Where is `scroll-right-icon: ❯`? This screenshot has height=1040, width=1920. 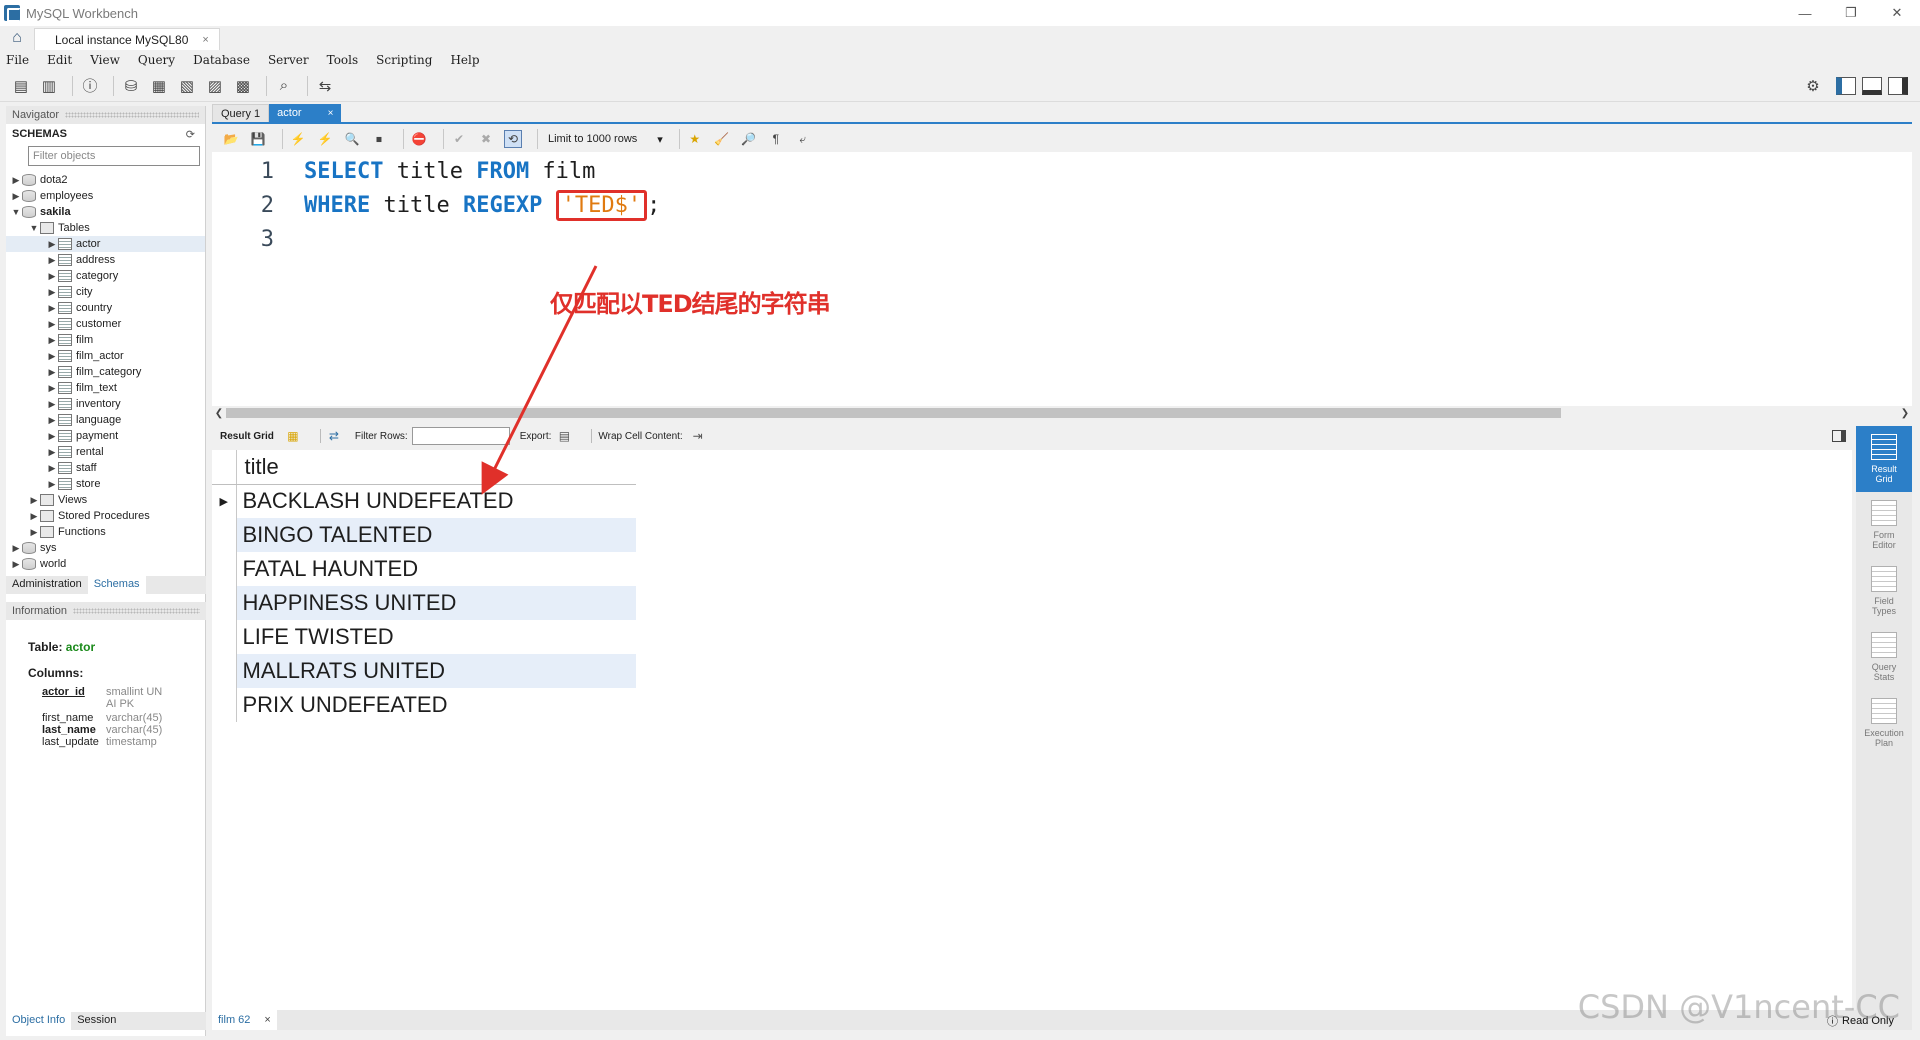
scroll-right-icon: ❯ is located at coordinates (1905, 413).